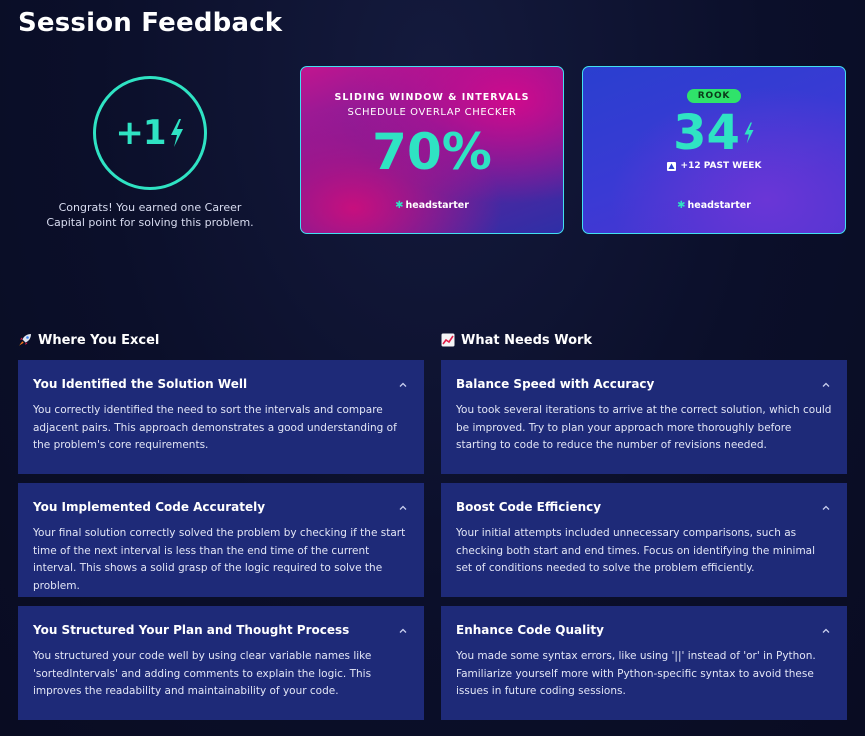 This screenshot has height=736, width=865. I want to click on career-capital-points: +1, so click(140, 133).